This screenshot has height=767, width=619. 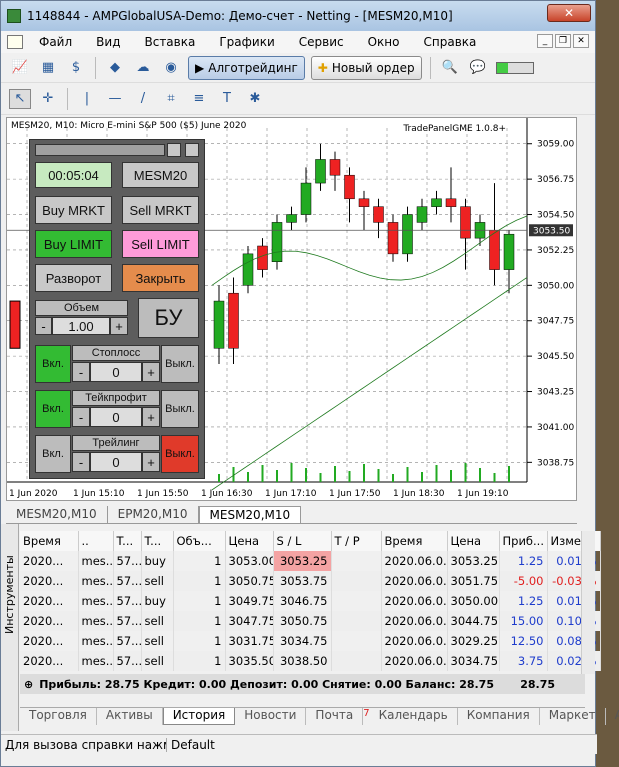 I want to click on table-cell, so click(x=356, y=621).